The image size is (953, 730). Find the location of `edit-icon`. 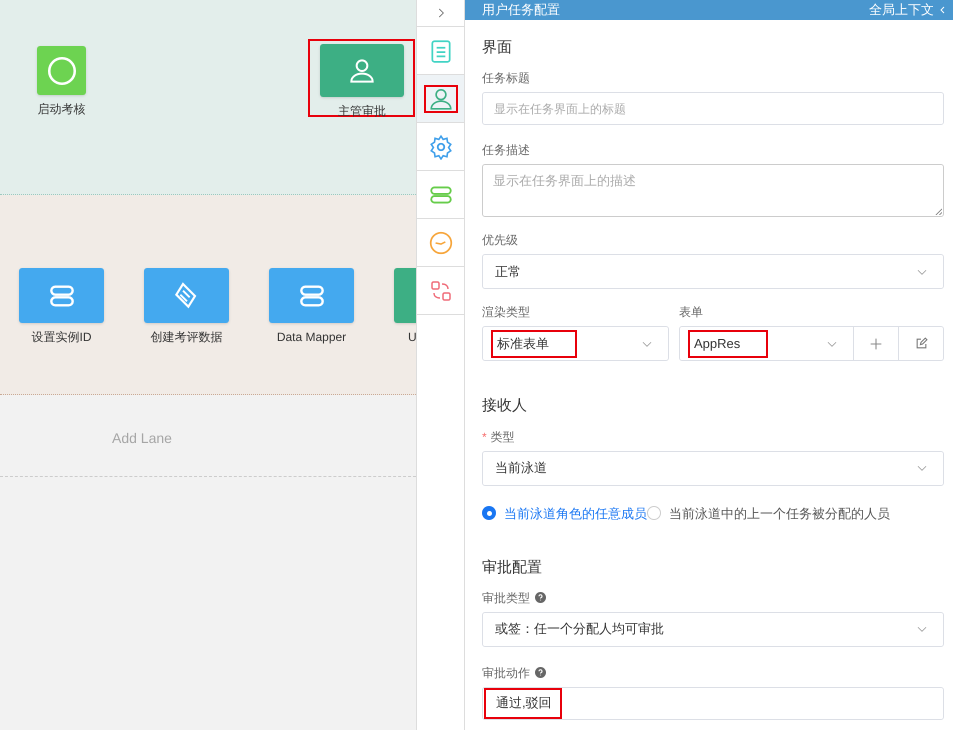

edit-icon is located at coordinates (921, 343).